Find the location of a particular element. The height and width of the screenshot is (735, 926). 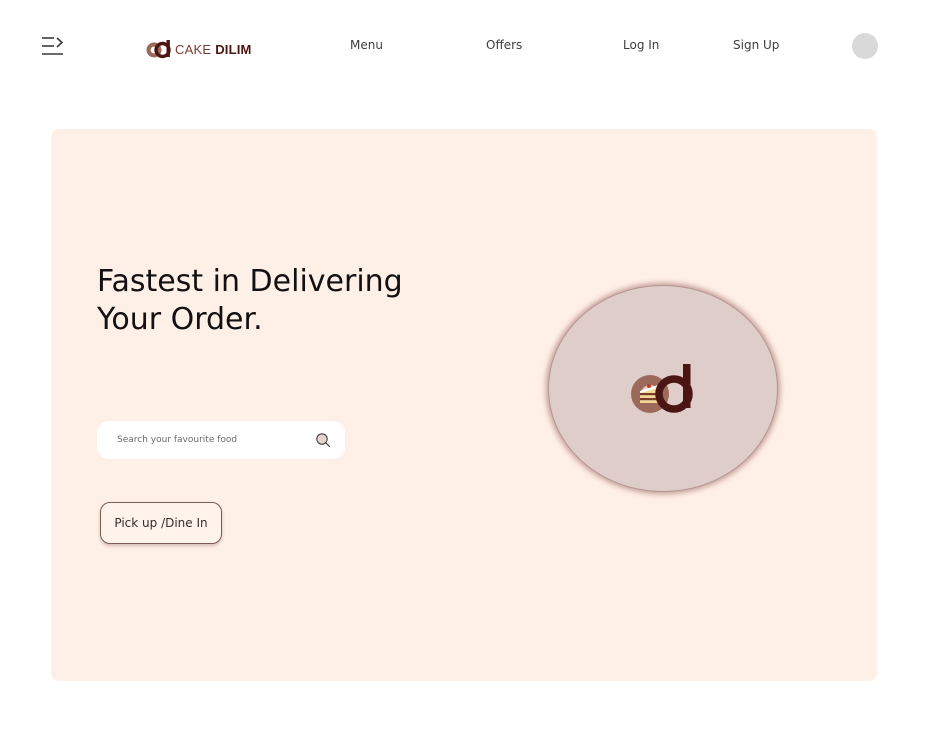

hero-headline-line1: Fastest in Delivering is located at coordinates (250, 281).